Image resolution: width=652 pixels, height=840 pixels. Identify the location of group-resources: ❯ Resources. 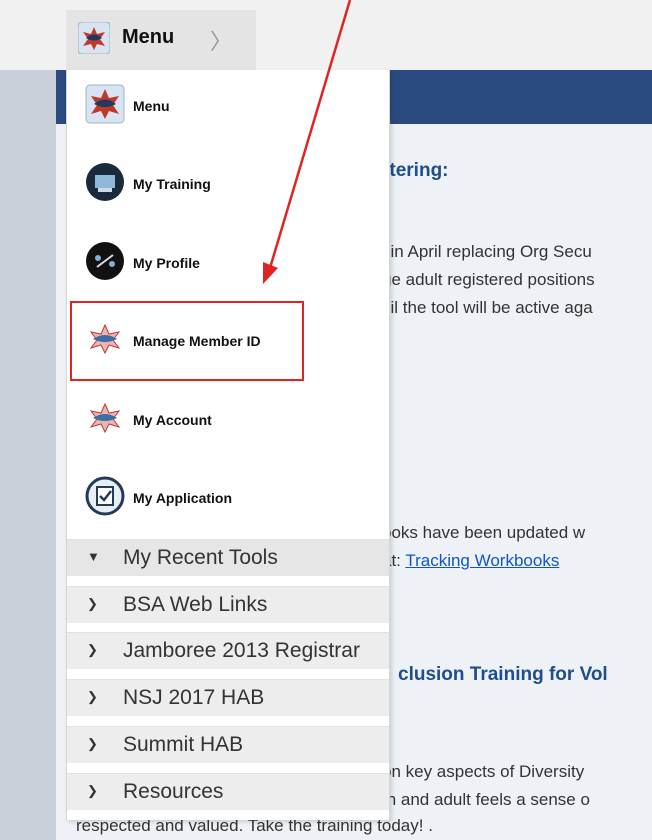
(228, 791).